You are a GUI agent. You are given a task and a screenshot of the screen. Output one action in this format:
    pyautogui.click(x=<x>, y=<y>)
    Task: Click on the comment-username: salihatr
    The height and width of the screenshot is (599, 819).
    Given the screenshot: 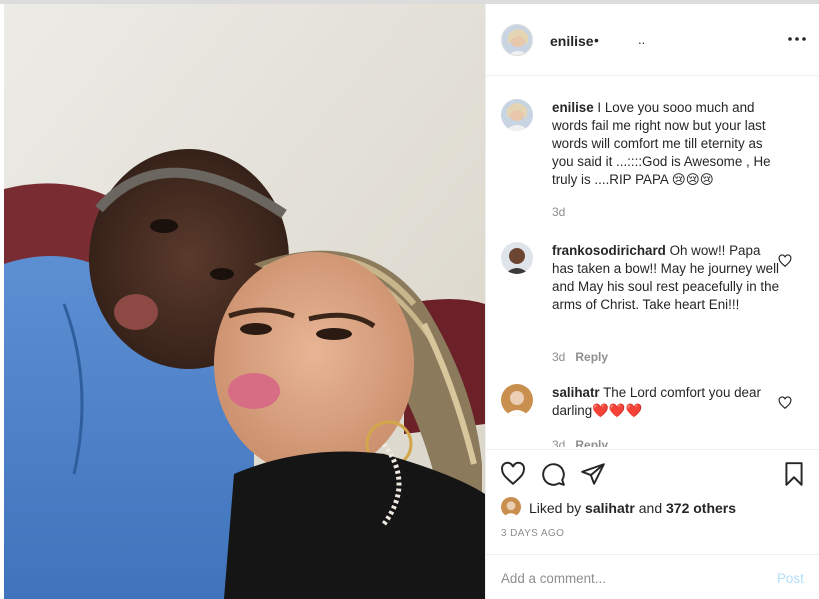 What is the action you would take?
    pyautogui.click(x=576, y=392)
    